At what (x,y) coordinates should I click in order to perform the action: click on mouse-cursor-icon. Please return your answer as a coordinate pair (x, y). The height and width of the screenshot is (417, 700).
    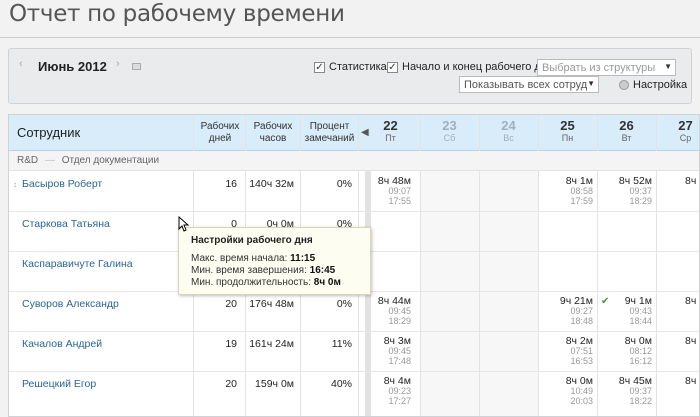
    Looking at the image, I should click on (184, 224).